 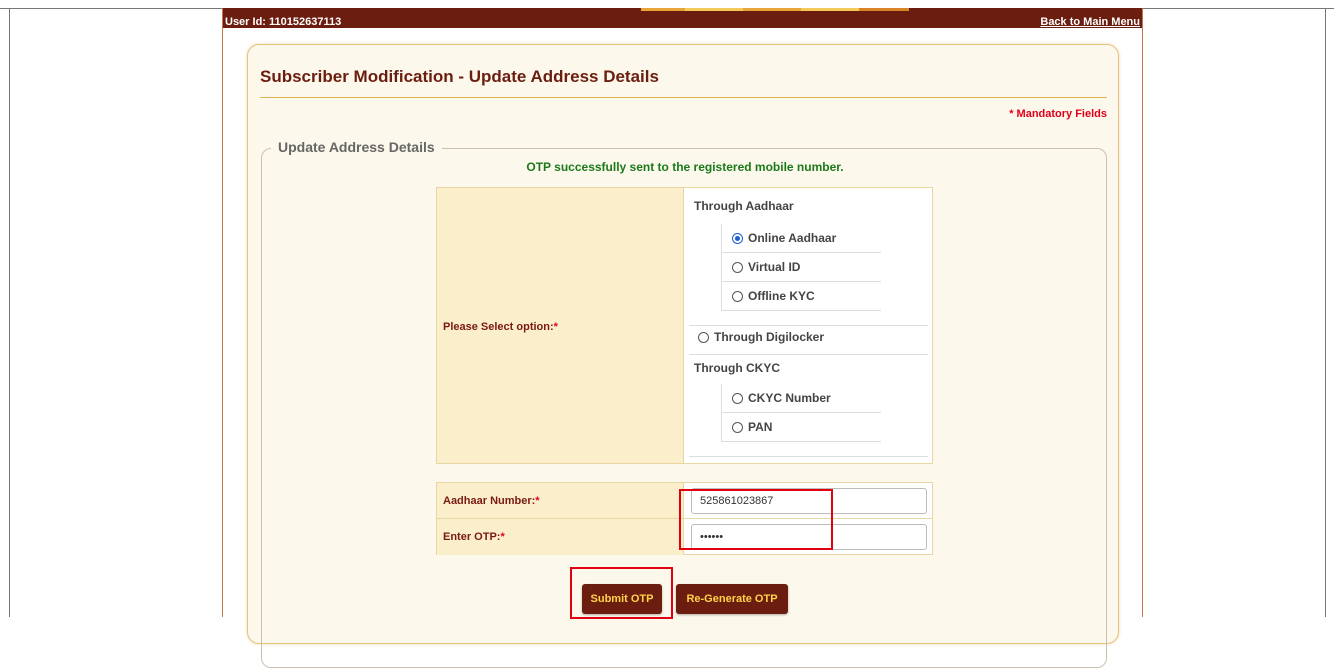 What do you see at coordinates (560, 325) in the screenshot?
I see `option-label-cell: Please Select option:*` at bounding box center [560, 325].